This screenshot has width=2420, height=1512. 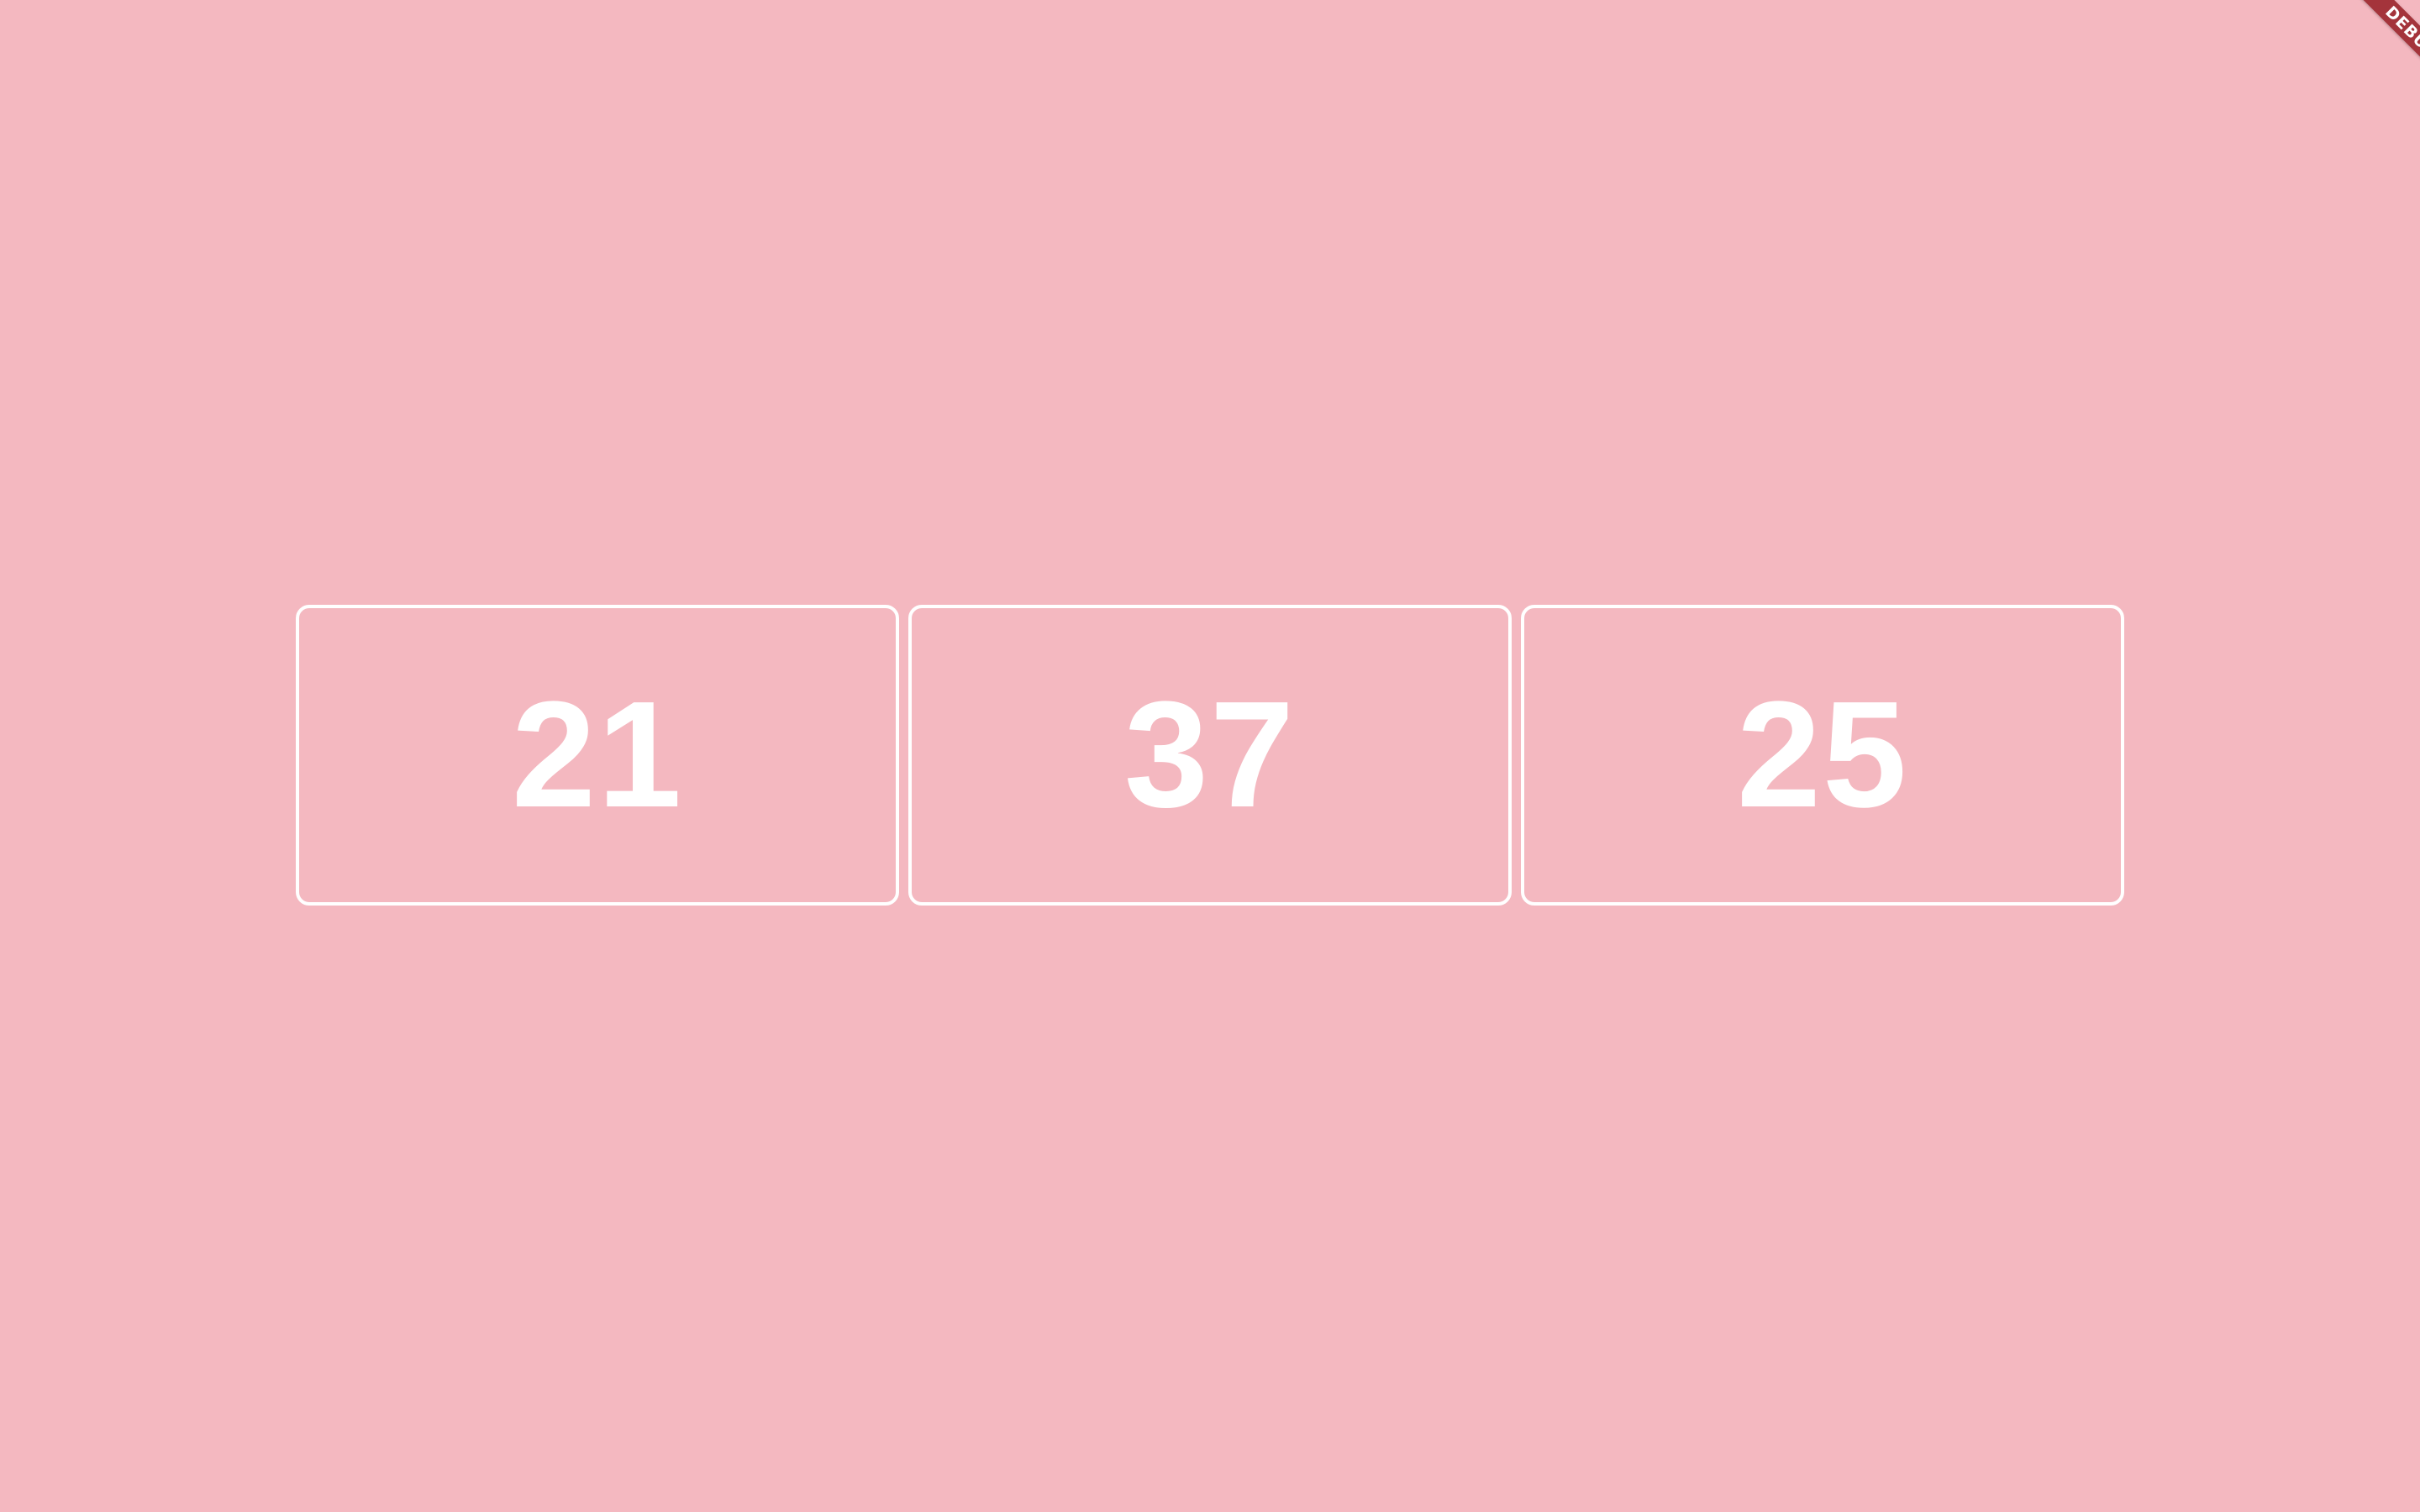 I want to click on counter-card-2: 37, so click(x=1210, y=755).